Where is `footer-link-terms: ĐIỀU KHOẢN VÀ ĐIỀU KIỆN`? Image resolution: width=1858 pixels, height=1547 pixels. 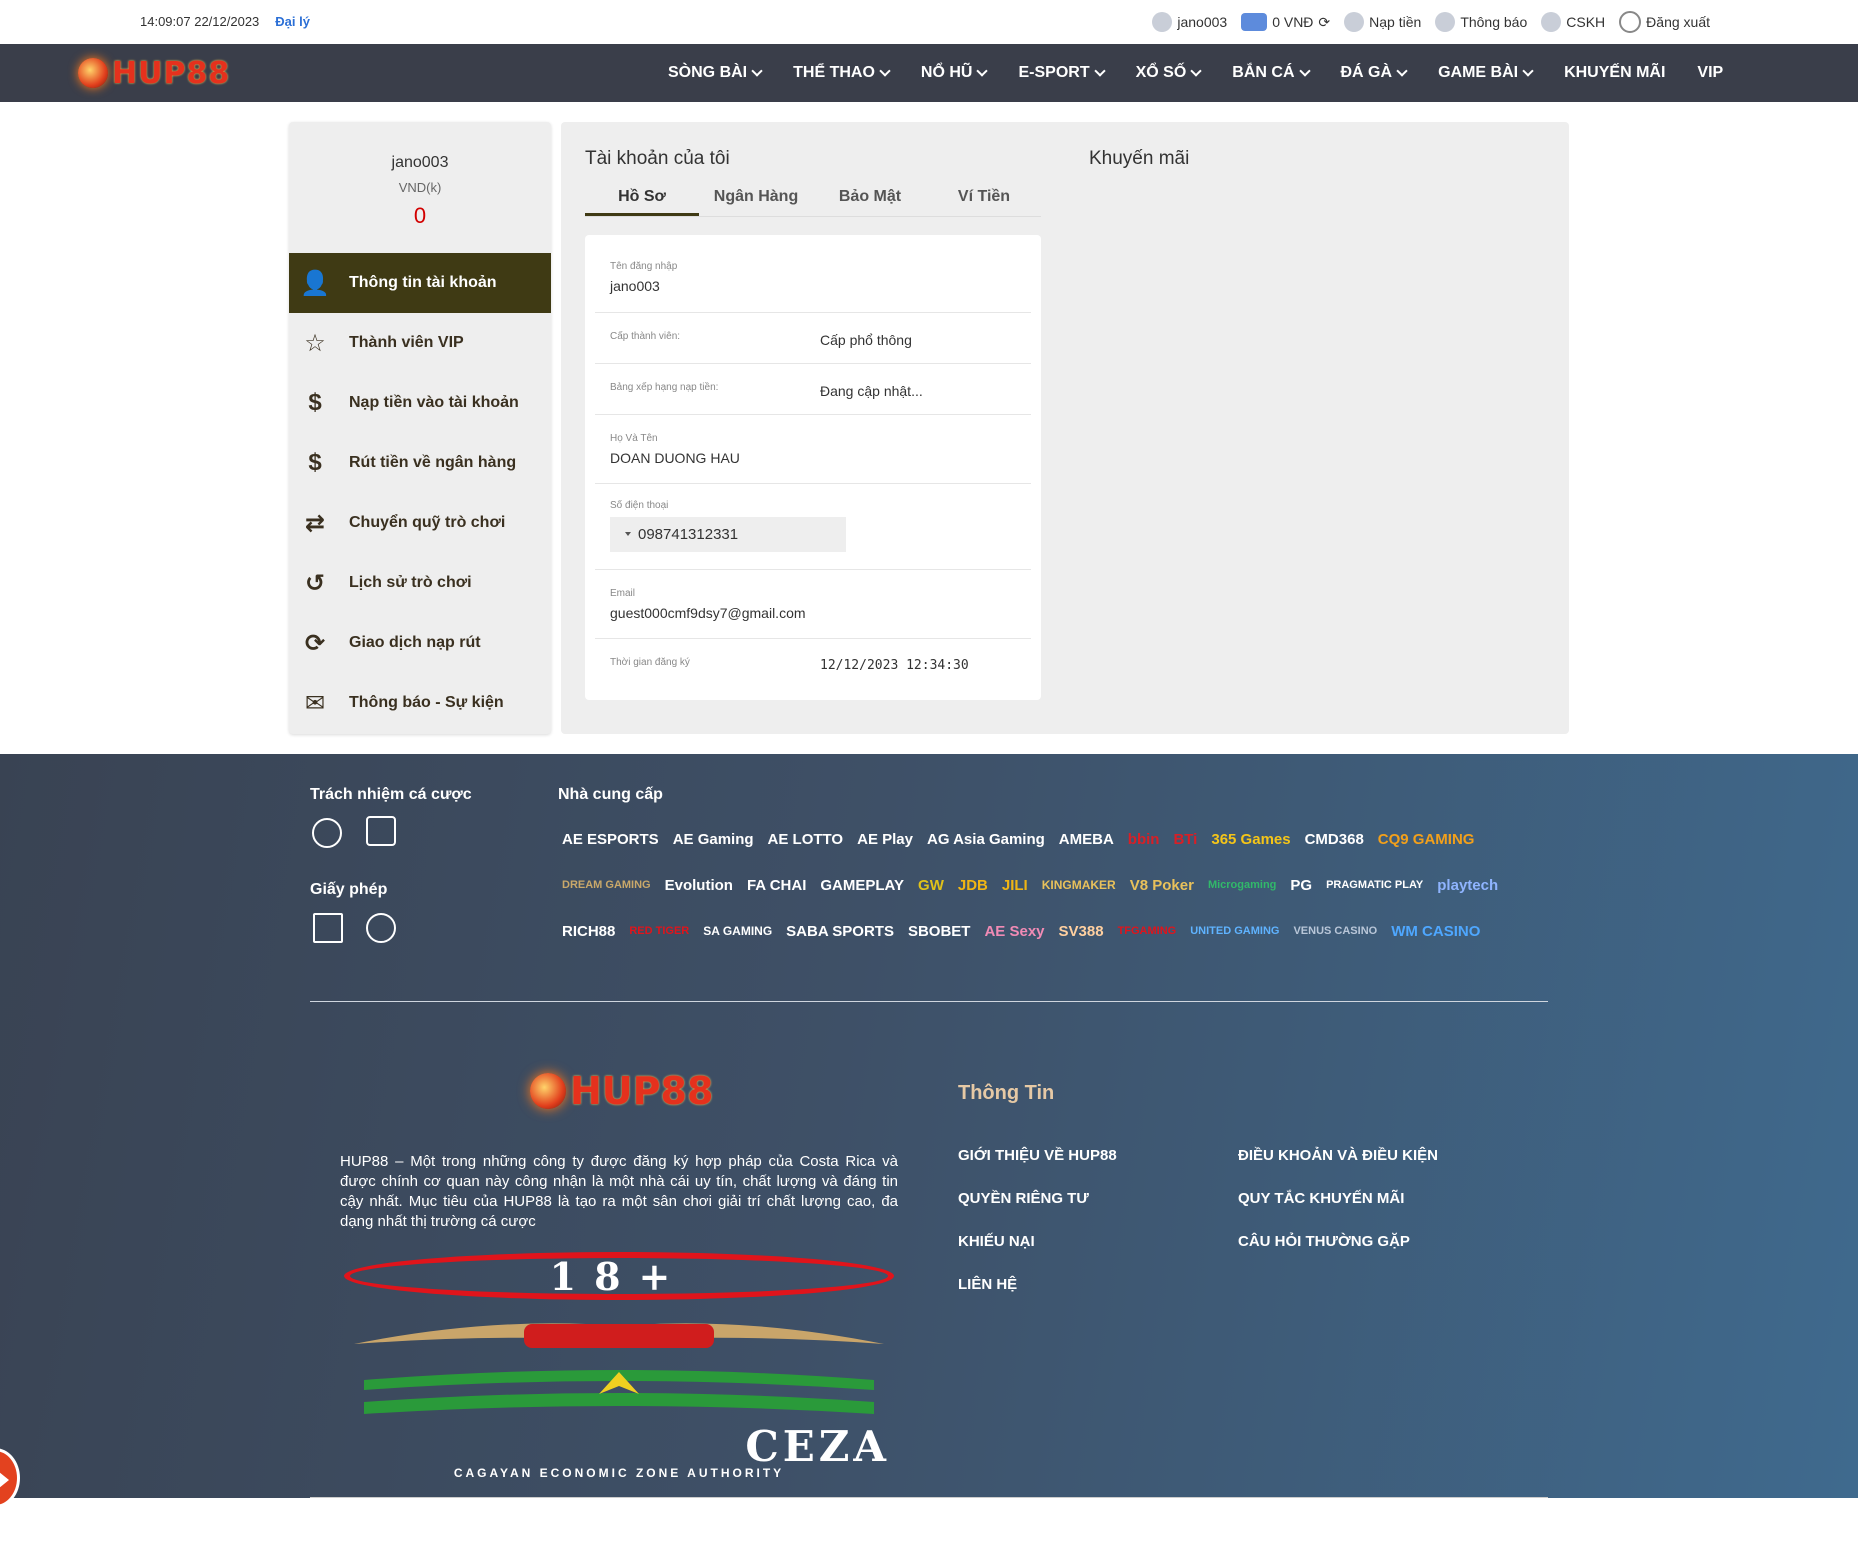 footer-link-terms: ĐIỀU KHOẢN VÀ ĐIỀU KIỆN is located at coordinates (1338, 1155).